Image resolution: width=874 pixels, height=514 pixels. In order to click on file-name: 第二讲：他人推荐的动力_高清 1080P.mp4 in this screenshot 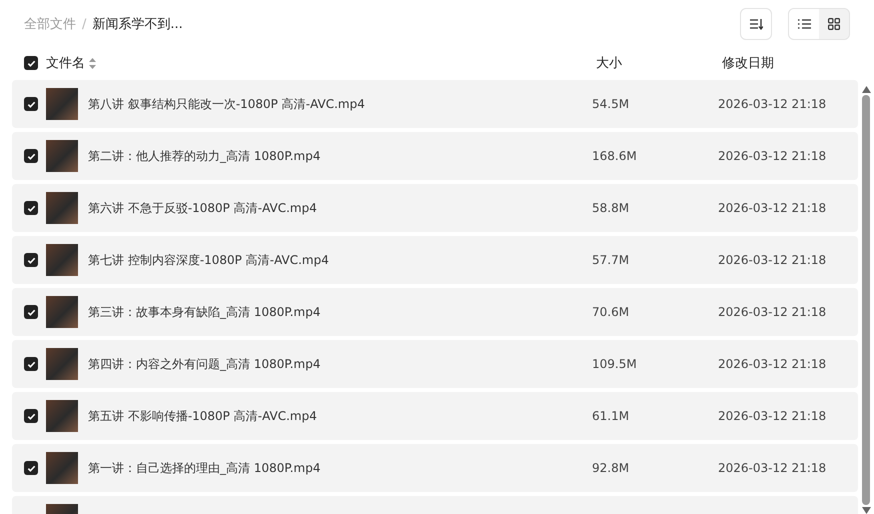, I will do `click(205, 156)`.